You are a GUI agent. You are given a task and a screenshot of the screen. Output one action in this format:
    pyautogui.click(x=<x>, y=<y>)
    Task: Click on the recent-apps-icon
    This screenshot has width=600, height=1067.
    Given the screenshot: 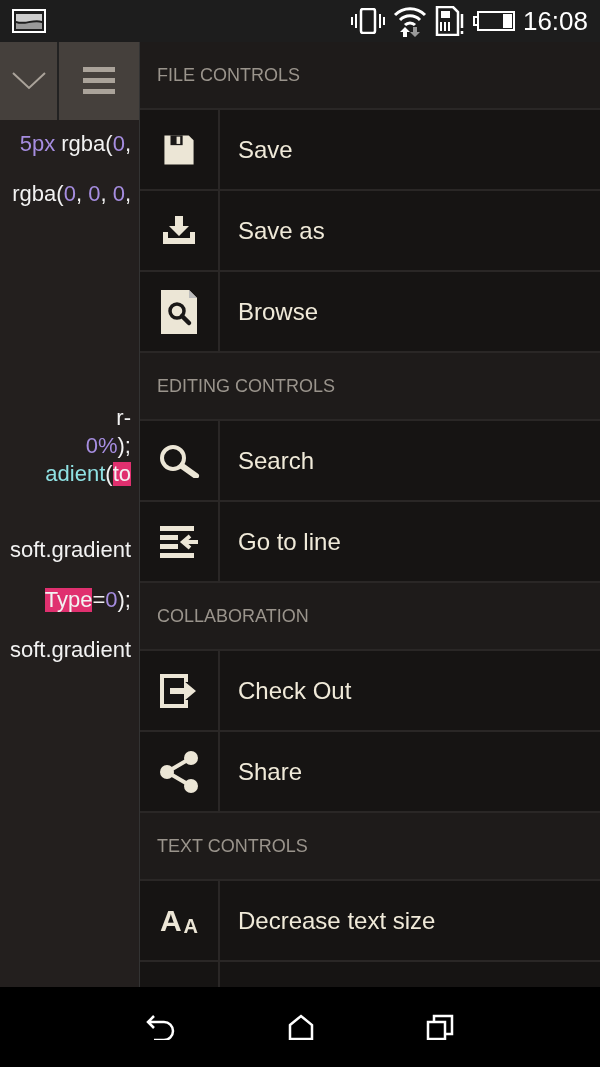 What is the action you would take?
    pyautogui.click(x=440, y=1027)
    